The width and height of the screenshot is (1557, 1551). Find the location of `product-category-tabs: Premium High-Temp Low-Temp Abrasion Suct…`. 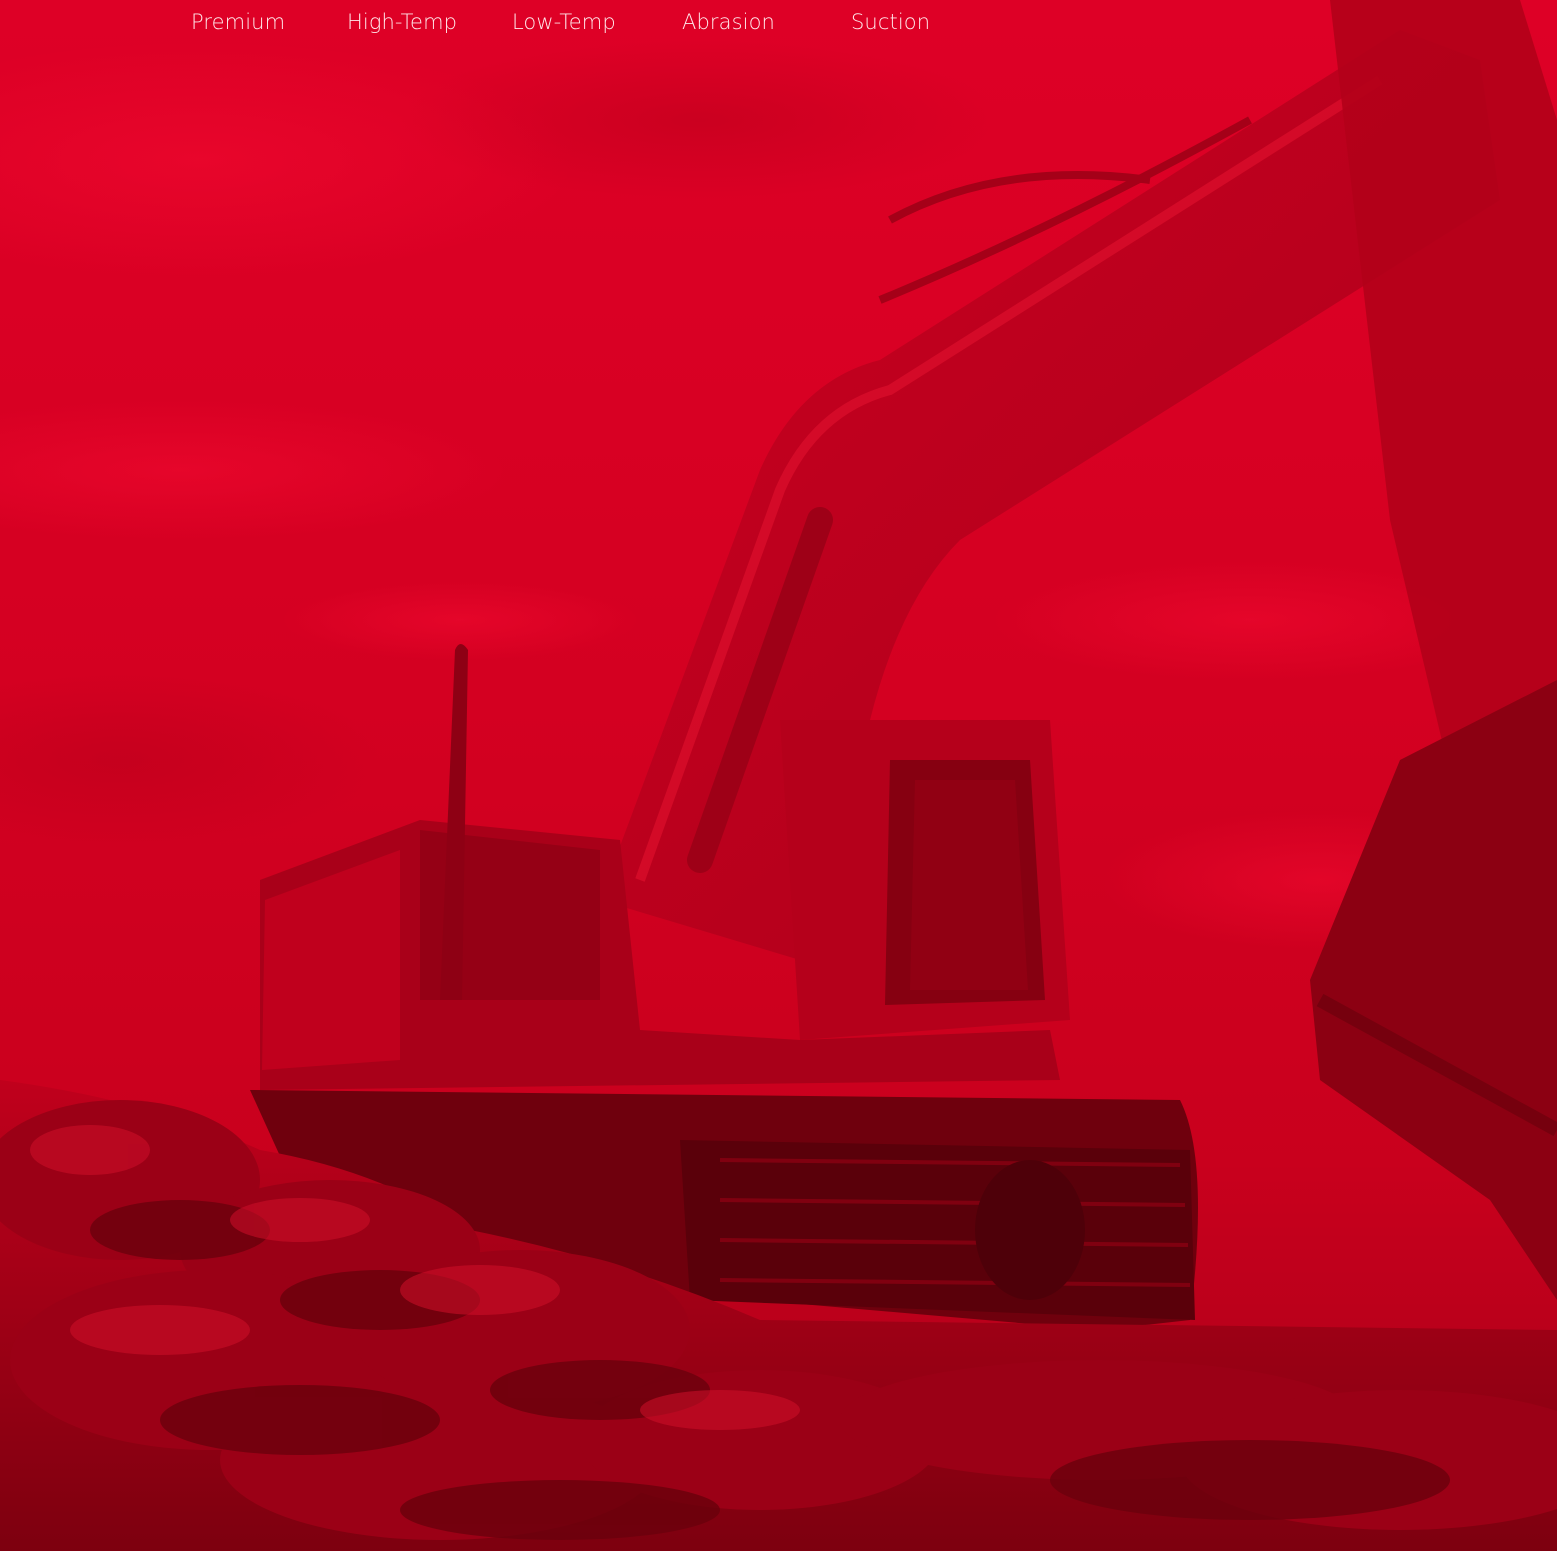

product-category-tabs: Premium High-Temp Low-Temp Abrasion Suct… is located at coordinates (778, 30).